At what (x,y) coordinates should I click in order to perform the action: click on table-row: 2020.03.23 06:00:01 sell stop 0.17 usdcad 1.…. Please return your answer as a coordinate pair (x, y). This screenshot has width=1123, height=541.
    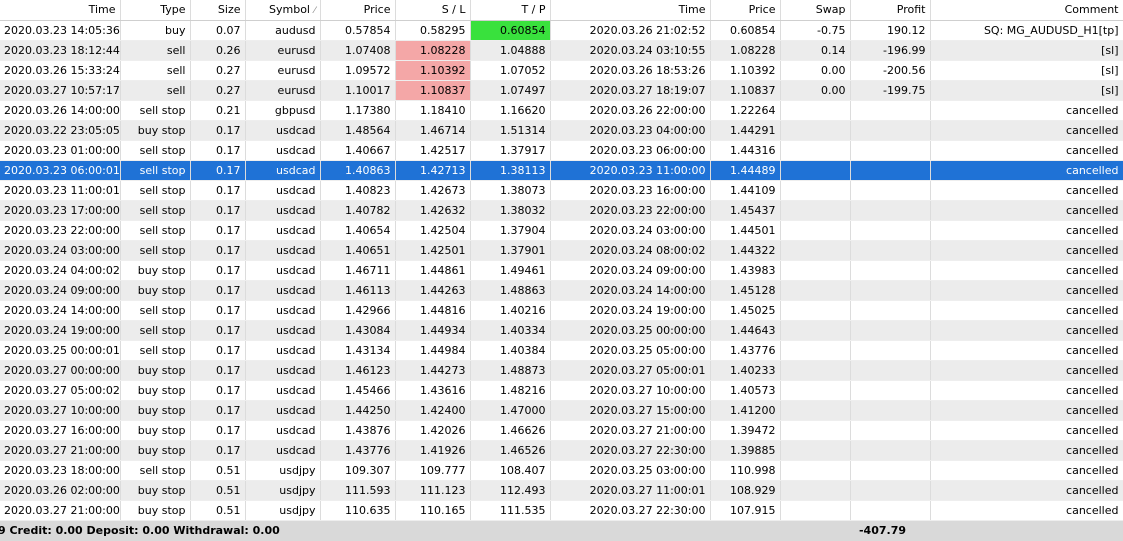
    Looking at the image, I should click on (561, 170).